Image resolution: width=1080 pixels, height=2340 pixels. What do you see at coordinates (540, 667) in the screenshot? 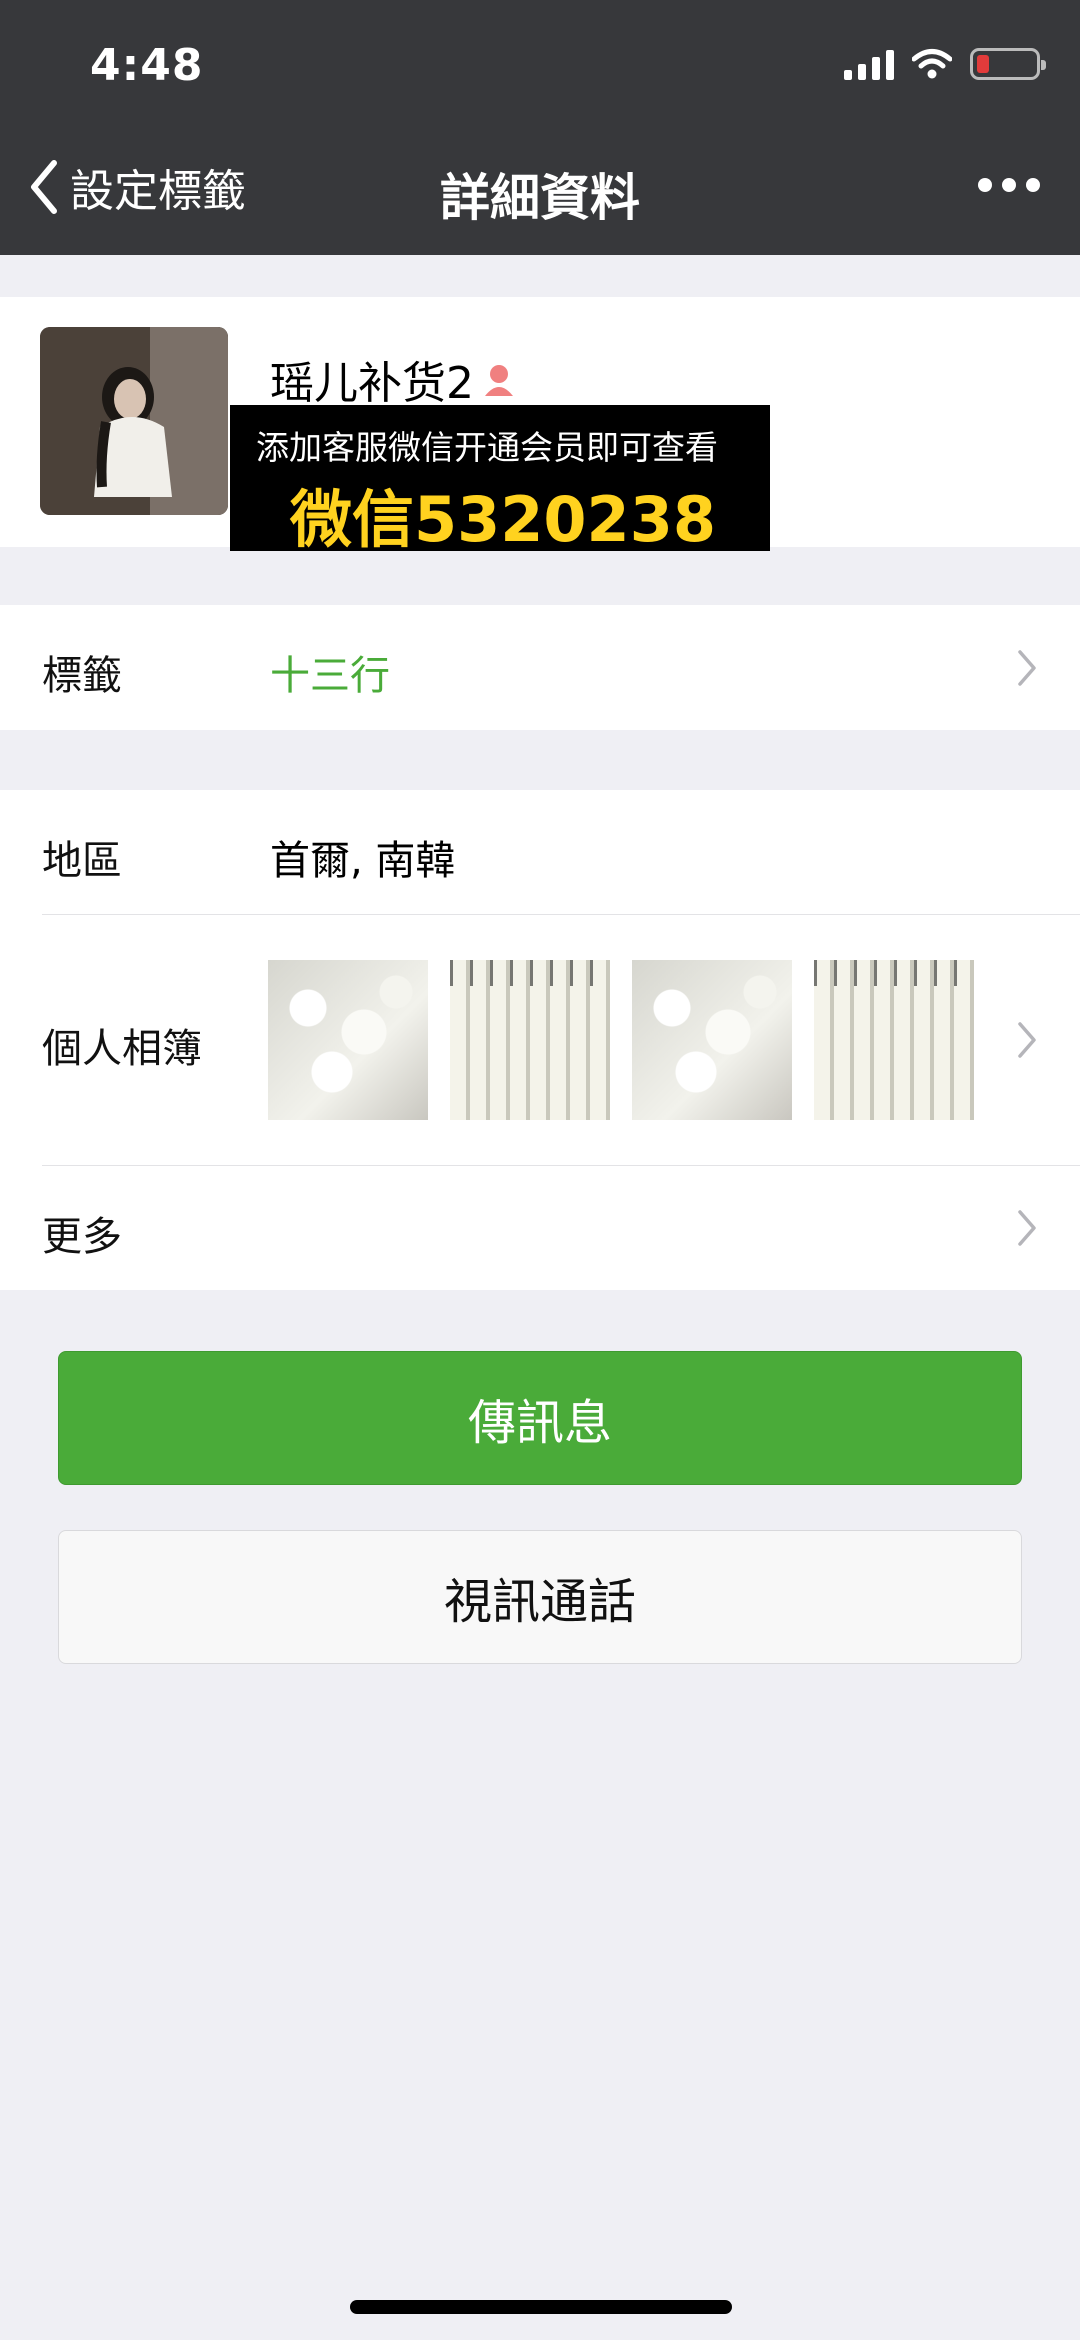
I see `tag-row: 標籤 十三行` at bounding box center [540, 667].